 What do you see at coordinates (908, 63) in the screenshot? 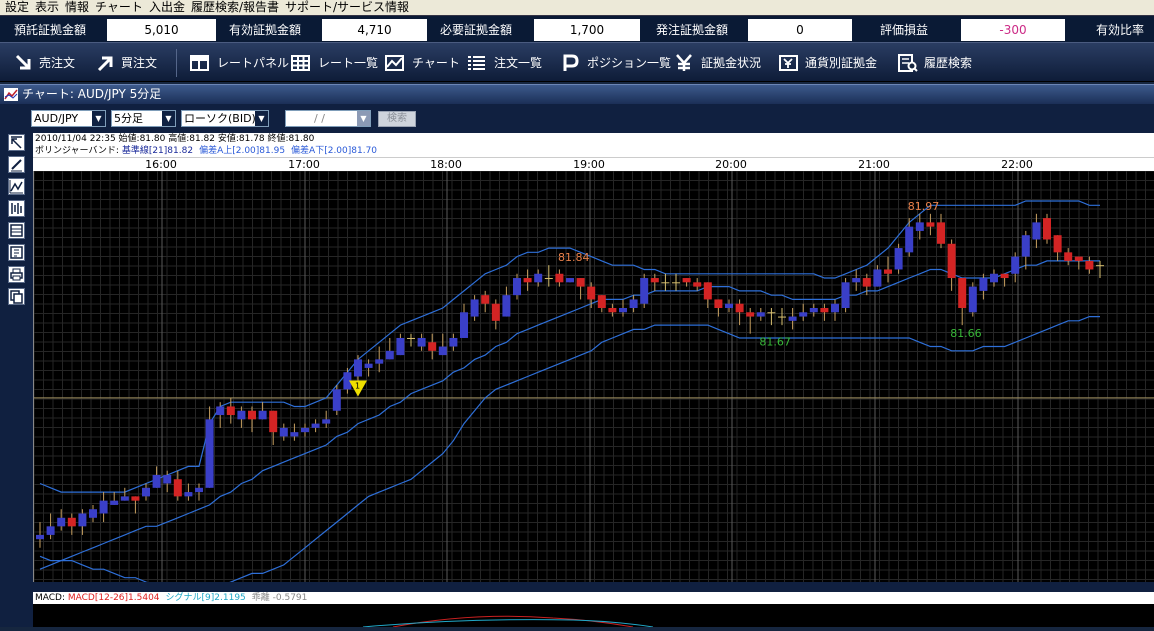
I see `history-icon` at bounding box center [908, 63].